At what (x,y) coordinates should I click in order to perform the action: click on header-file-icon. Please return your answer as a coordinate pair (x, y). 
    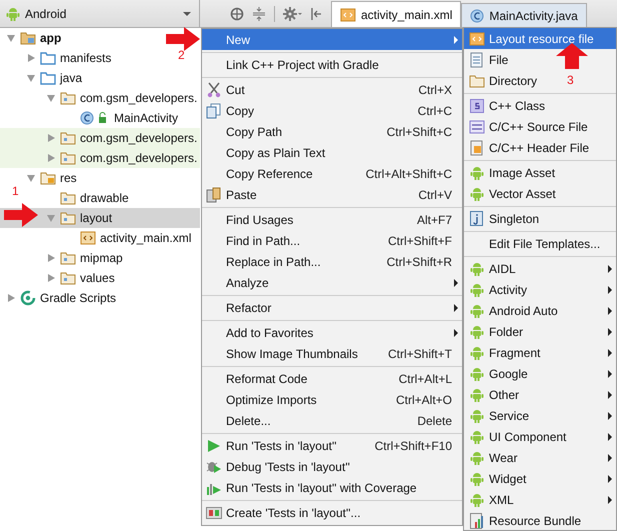
    Looking at the image, I should click on (476, 148).